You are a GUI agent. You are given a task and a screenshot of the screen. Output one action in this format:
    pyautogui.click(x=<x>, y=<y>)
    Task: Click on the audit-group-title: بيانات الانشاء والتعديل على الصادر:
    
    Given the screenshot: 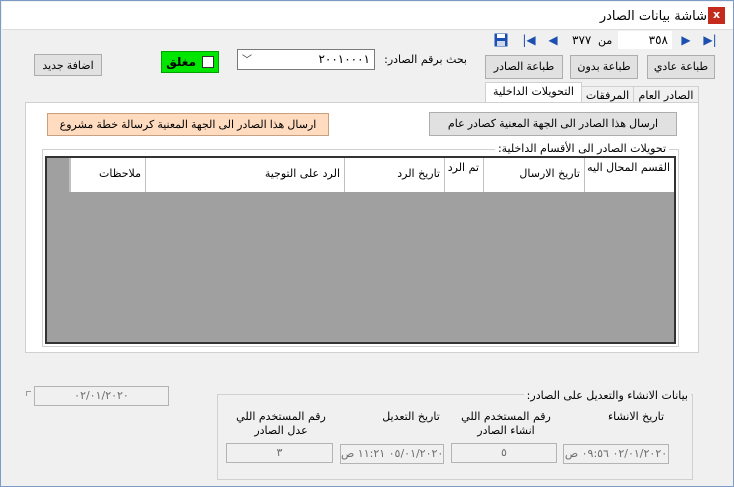 What is the action you would take?
    pyautogui.click(x=607, y=395)
    